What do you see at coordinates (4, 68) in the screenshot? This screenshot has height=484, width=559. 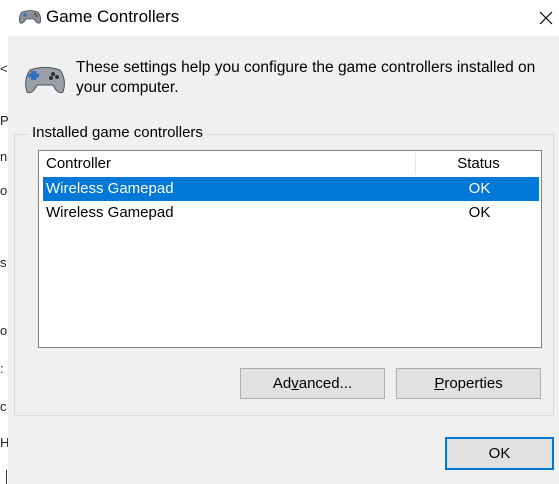 I see `background-fragment: <` at bounding box center [4, 68].